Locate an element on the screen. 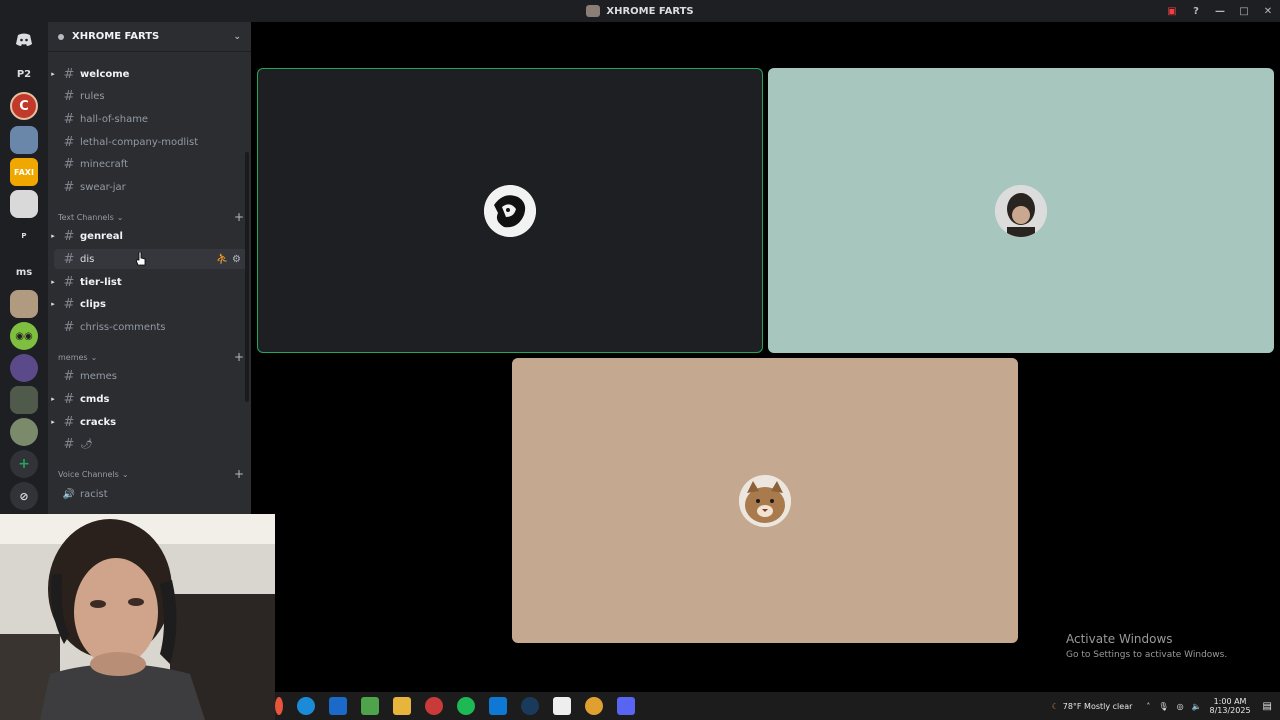  notification-icon: ▤ is located at coordinates (1267, 706).